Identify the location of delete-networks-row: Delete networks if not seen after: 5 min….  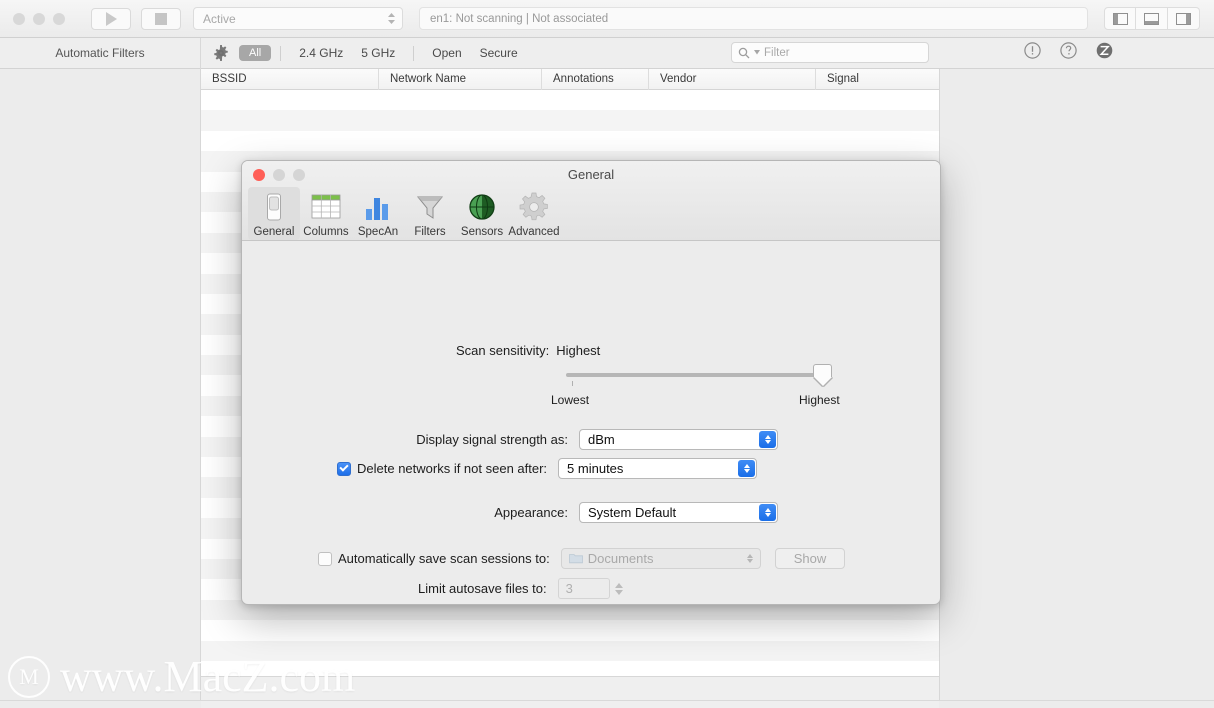
(547, 468).